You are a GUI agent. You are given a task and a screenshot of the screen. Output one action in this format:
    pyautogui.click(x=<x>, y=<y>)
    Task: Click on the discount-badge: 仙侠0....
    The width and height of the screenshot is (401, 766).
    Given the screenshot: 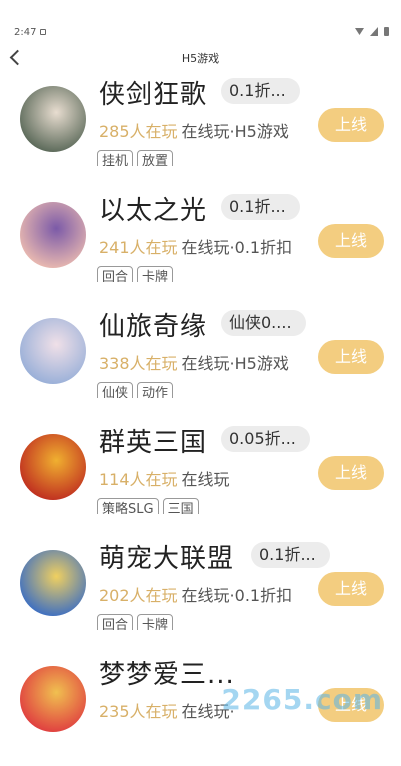 What is the action you would take?
    pyautogui.click(x=263, y=323)
    